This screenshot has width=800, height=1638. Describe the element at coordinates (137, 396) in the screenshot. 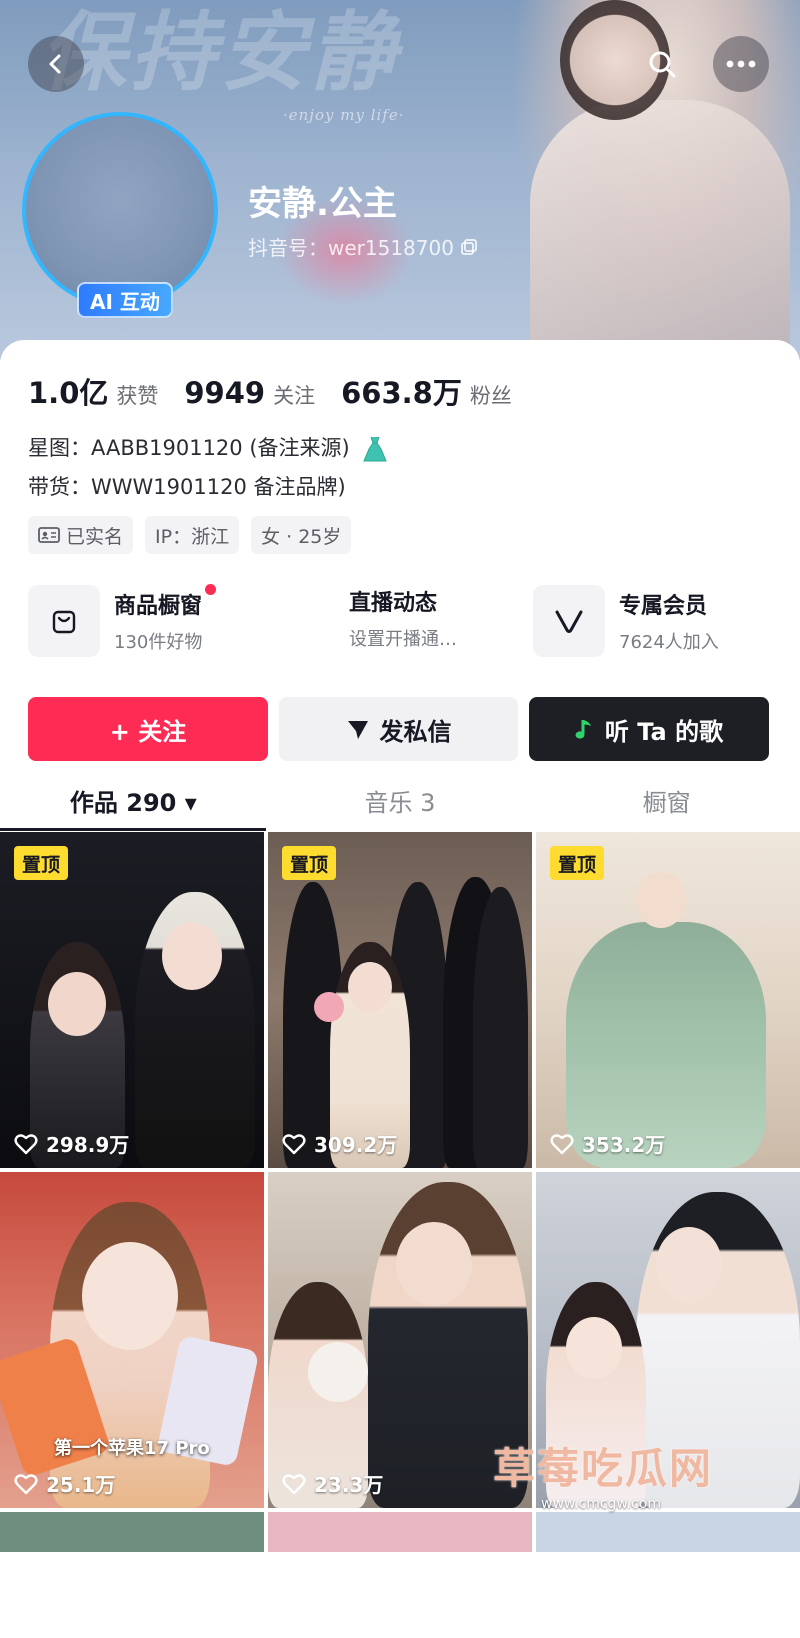

I see `stat-likes-label: 获赞` at that location.